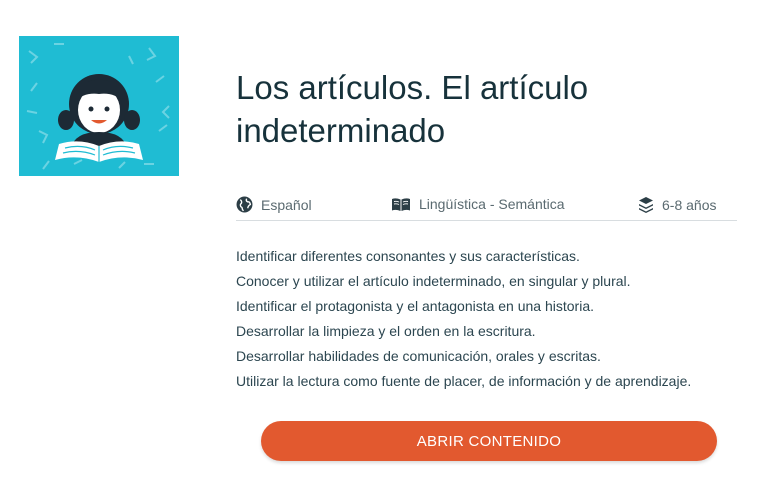 This screenshot has width=778, height=490. What do you see at coordinates (244, 204) in the screenshot?
I see `globe-icon` at bounding box center [244, 204].